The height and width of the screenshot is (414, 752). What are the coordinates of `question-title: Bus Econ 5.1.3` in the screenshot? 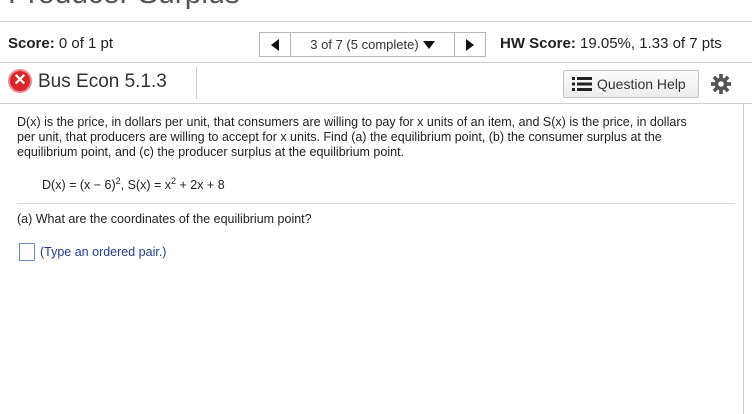 It's located at (102, 81).